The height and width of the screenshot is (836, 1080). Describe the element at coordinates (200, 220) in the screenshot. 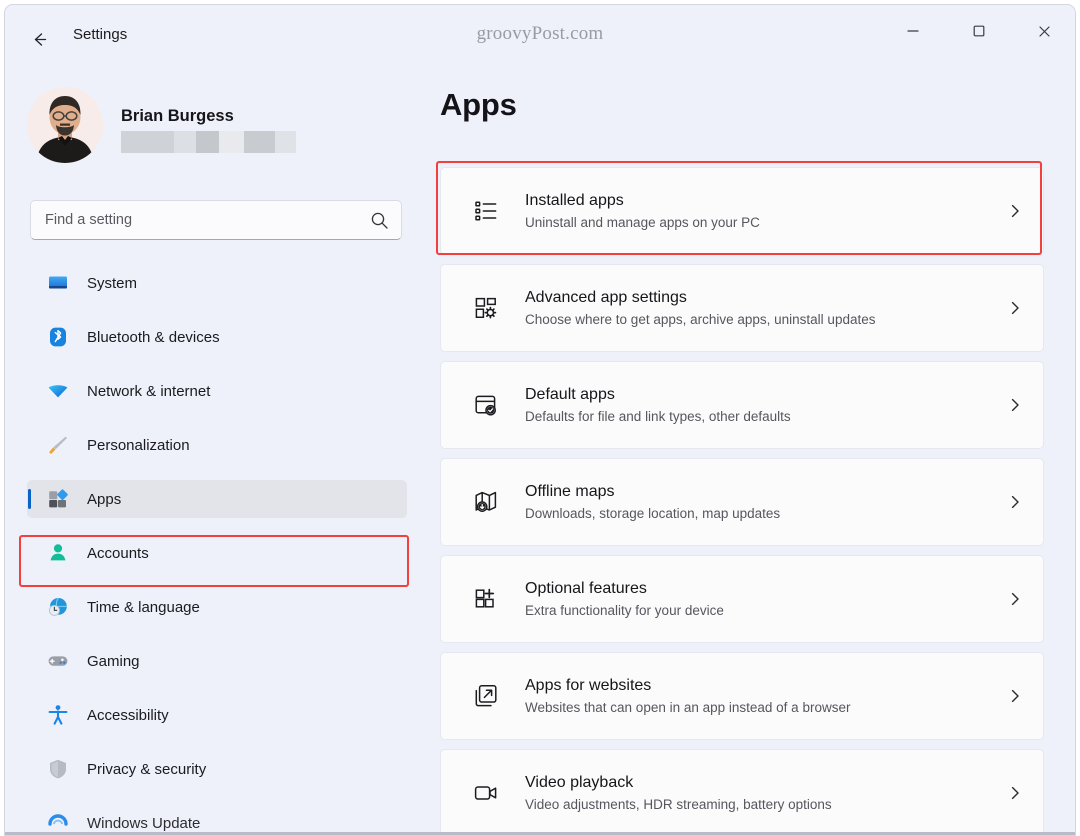

I see `search-input` at that location.